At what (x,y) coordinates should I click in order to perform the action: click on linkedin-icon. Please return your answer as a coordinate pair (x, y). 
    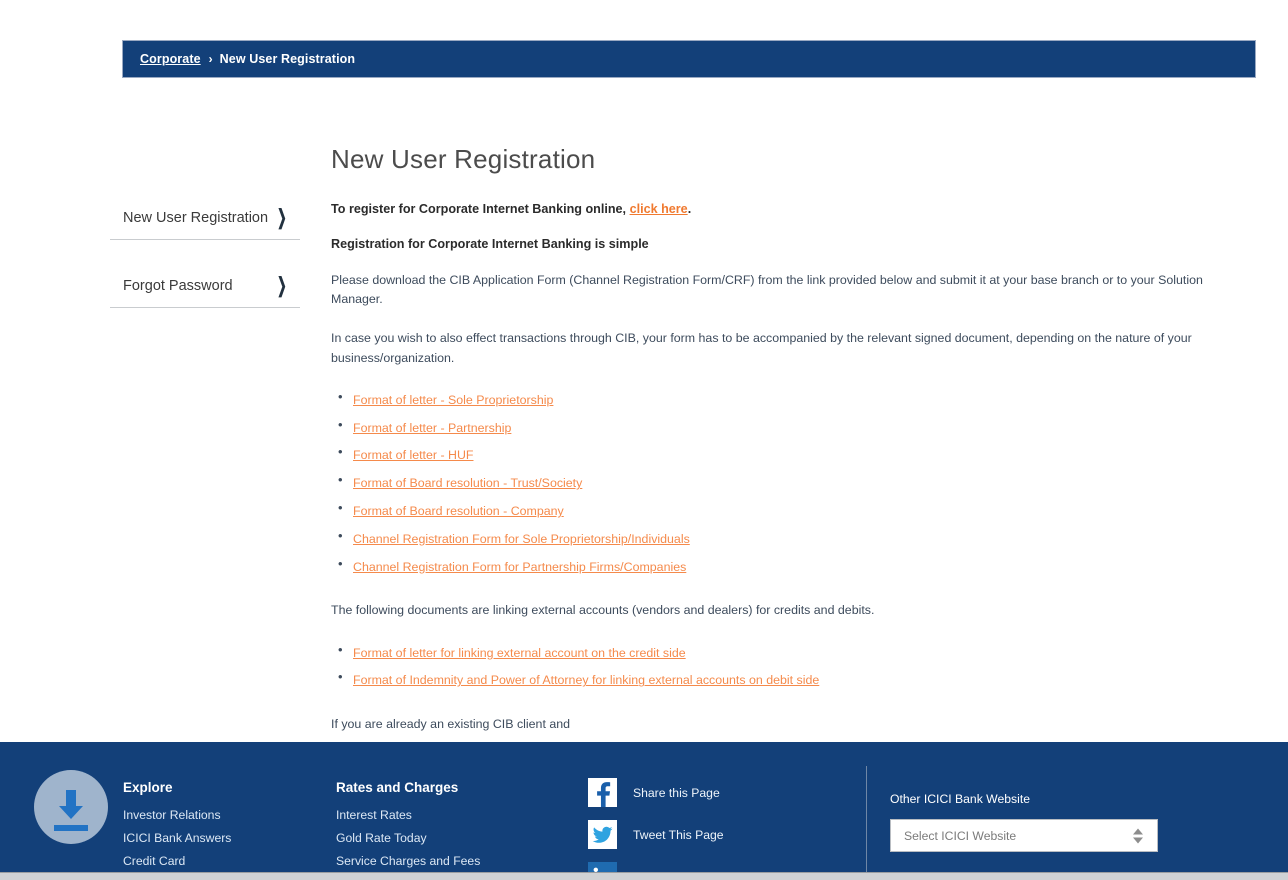
    Looking at the image, I should click on (602, 867).